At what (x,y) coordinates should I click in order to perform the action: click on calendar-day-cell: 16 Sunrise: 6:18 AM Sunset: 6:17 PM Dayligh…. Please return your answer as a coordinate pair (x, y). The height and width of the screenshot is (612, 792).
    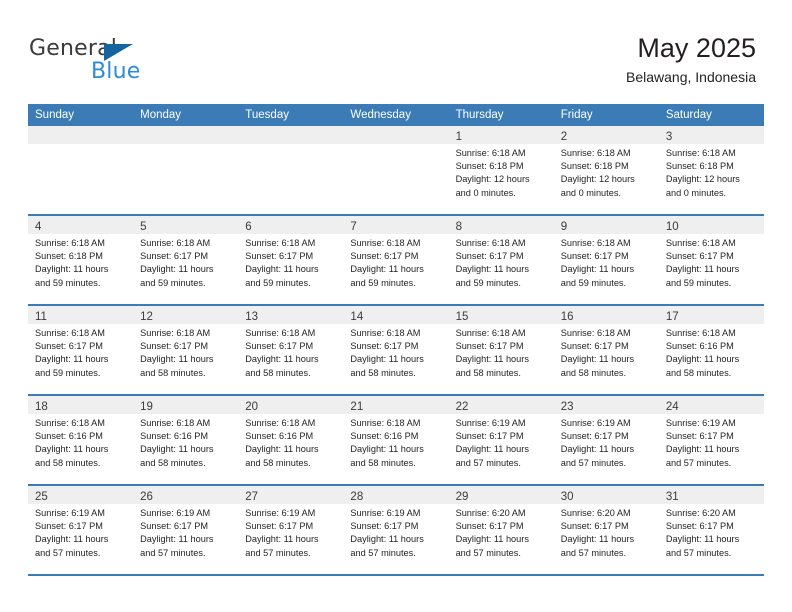
    Looking at the image, I should click on (606, 349).